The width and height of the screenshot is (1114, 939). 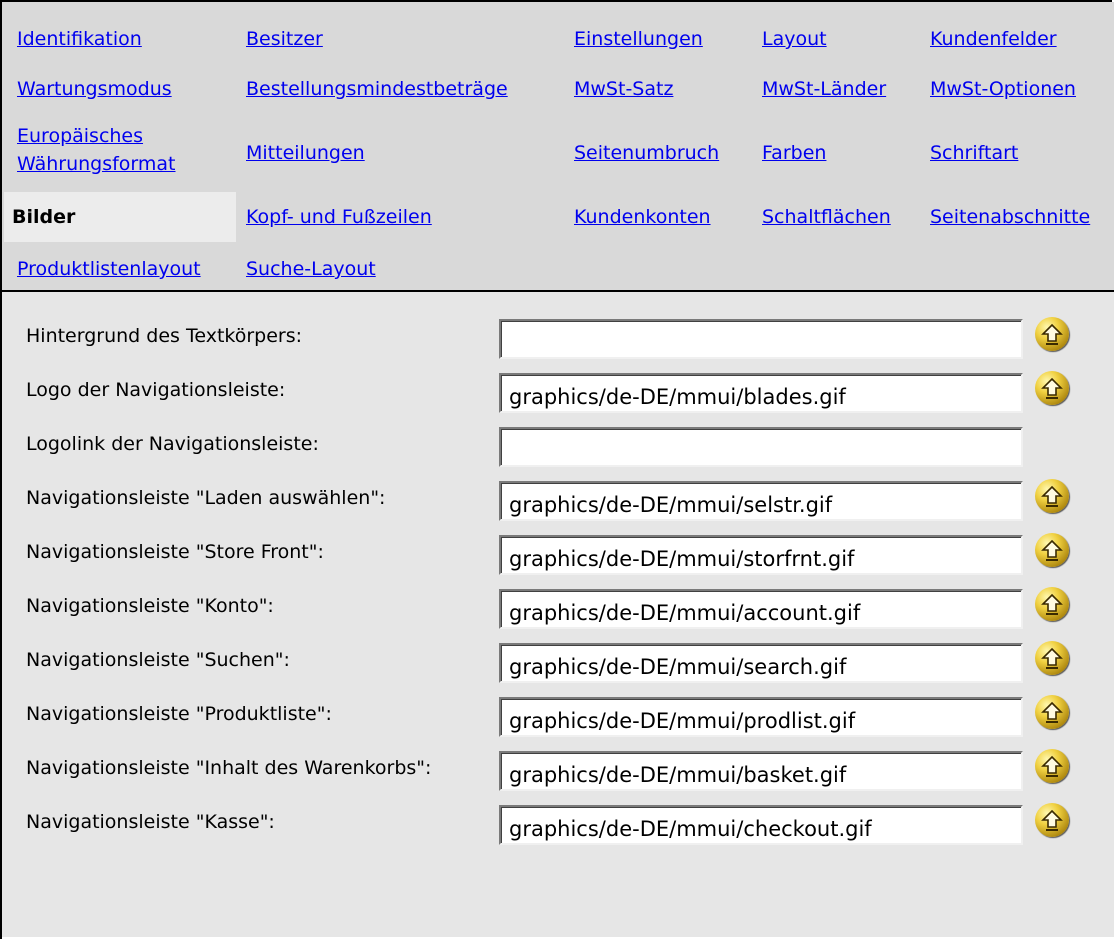 What do you see at coordinates (150, 822) in the screenshot?
I see `label-kasse: Navigationsleiste "Kasse":` at bounding box center [150, 822].